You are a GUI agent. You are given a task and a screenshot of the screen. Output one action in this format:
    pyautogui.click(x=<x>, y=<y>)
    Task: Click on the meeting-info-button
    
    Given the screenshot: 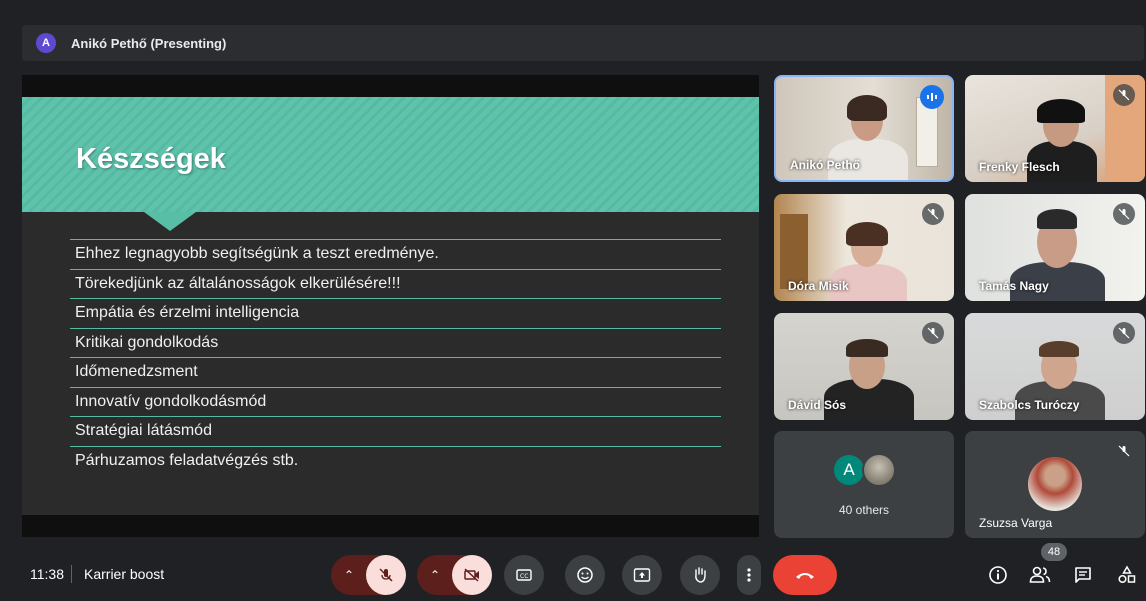 What is the action you would take?
    pyautogui.click(x=998, y=575)
    